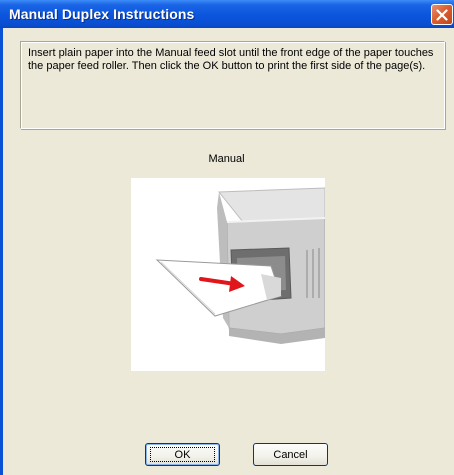 The width and height of the screenshot is (454, 475). Describe the element at coordinates (226, 159) in the screenshot. I see `illustration-caption: Manual` at that location.